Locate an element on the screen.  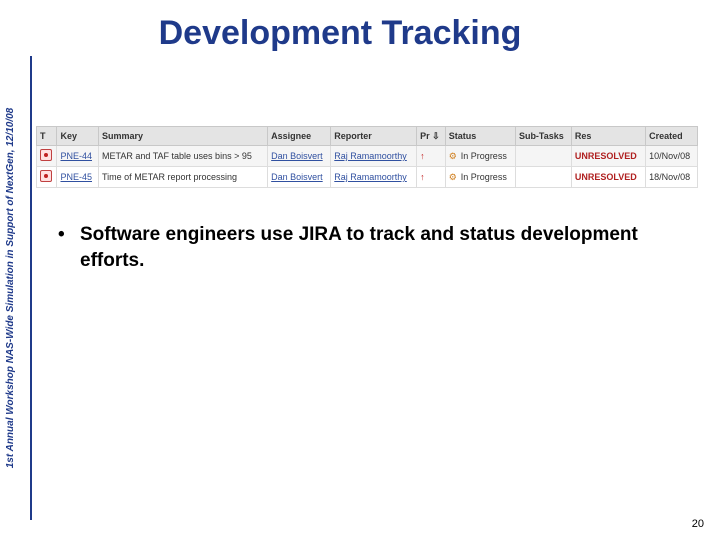
sort-down-arrow-icon: ⇩ is located at coordinates (436, 136).